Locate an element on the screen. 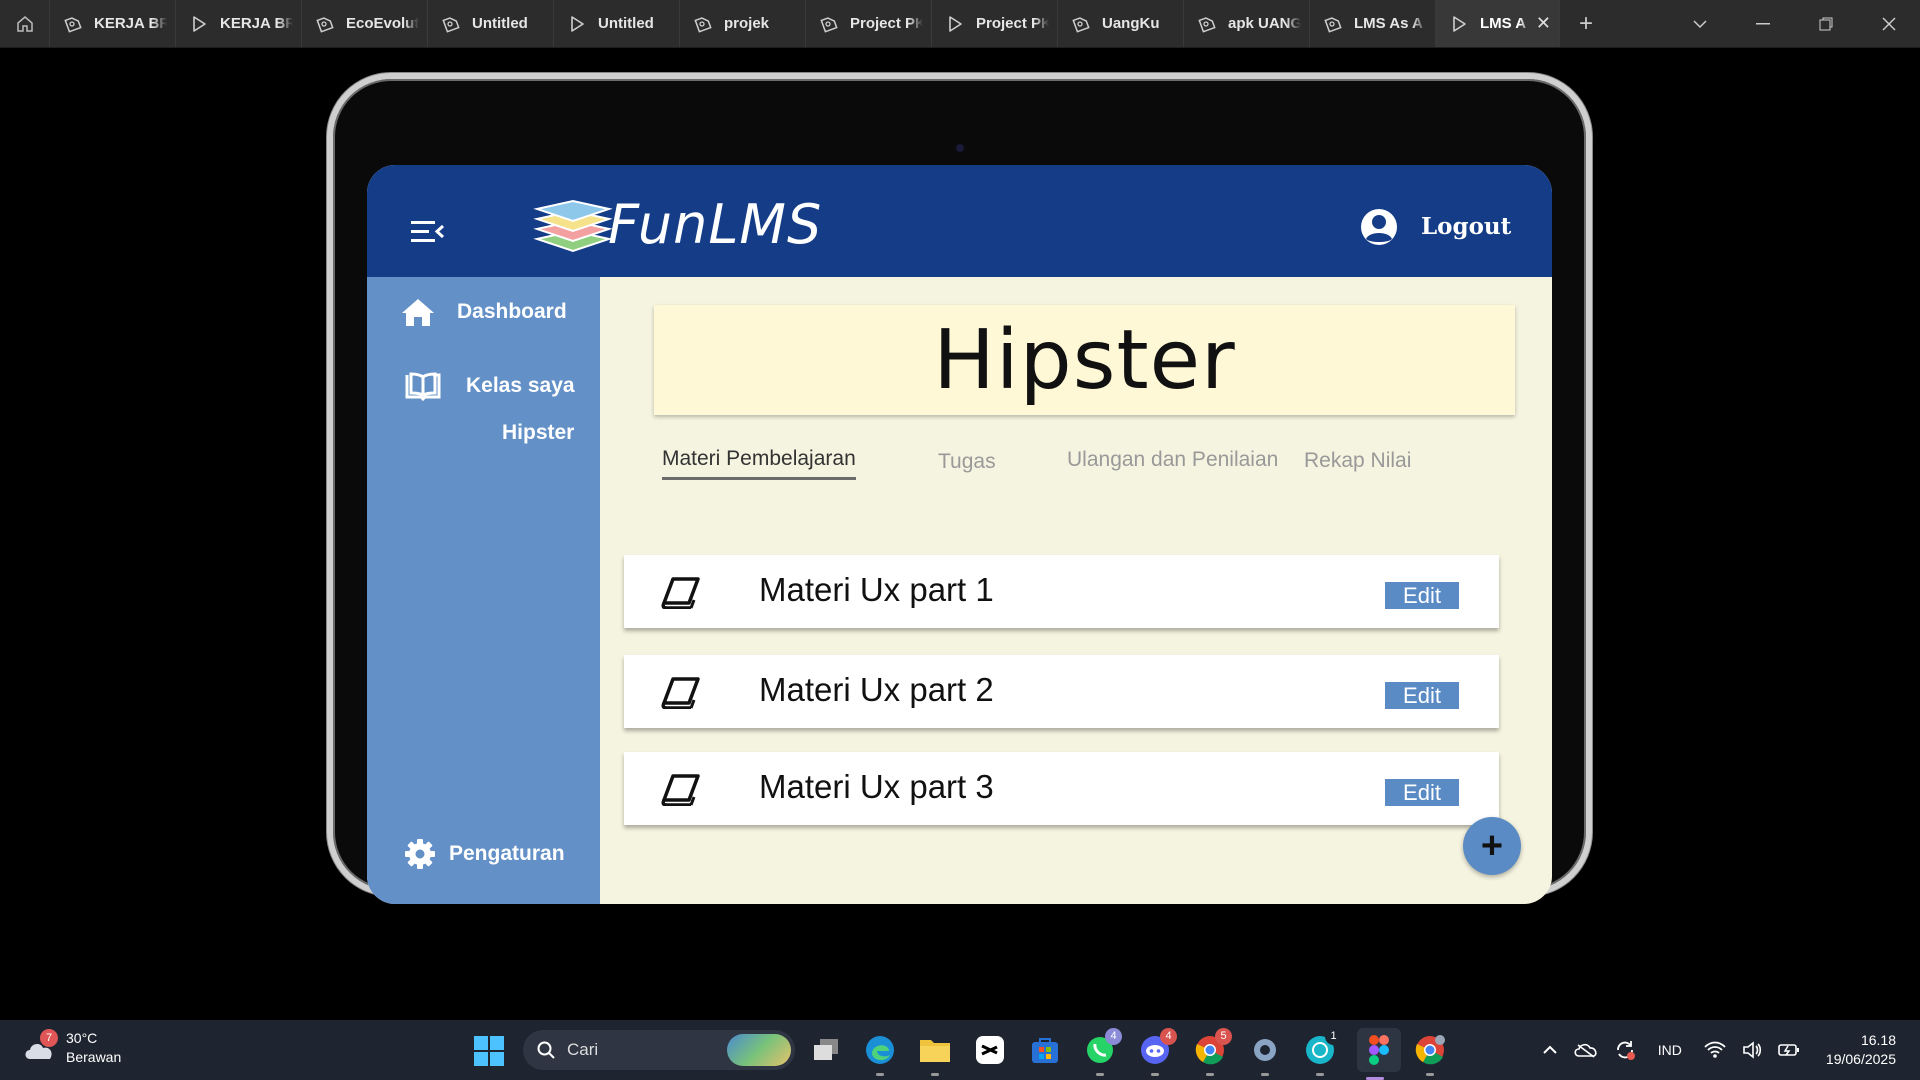 The image size is (1920, 1080). sidebar-item-settings: Pengaturan is located at coordinates (485, 854).